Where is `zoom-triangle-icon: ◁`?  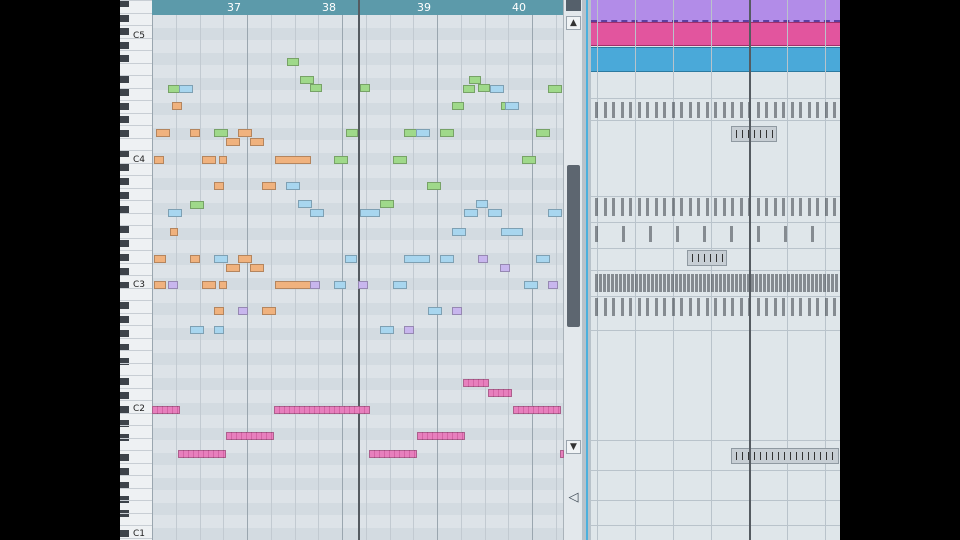
zoom-triangle-icon: ◁ is located at coordinates (573, 498).